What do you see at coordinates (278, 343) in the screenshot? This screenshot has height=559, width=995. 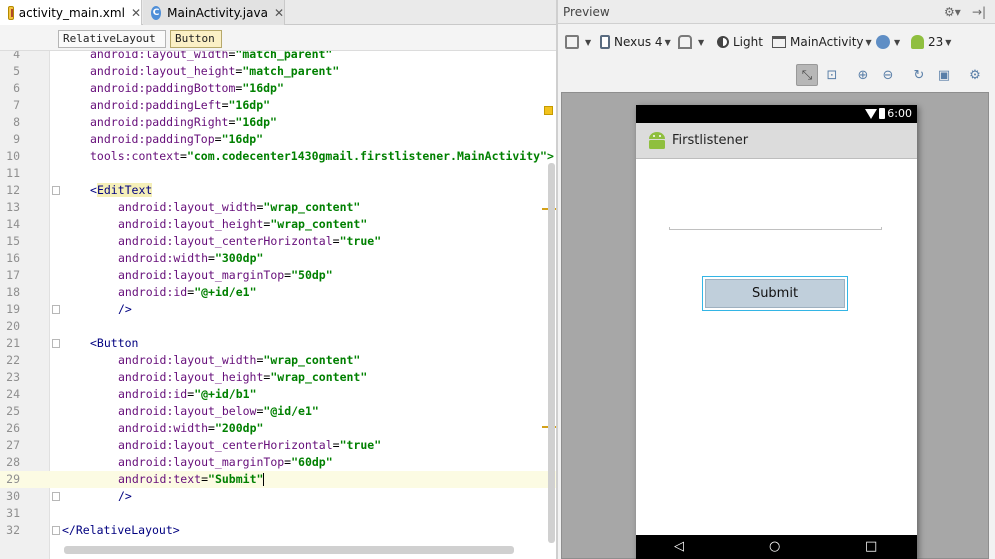 I see `code-line: 21 <Button` at bounding box center [278, 343].